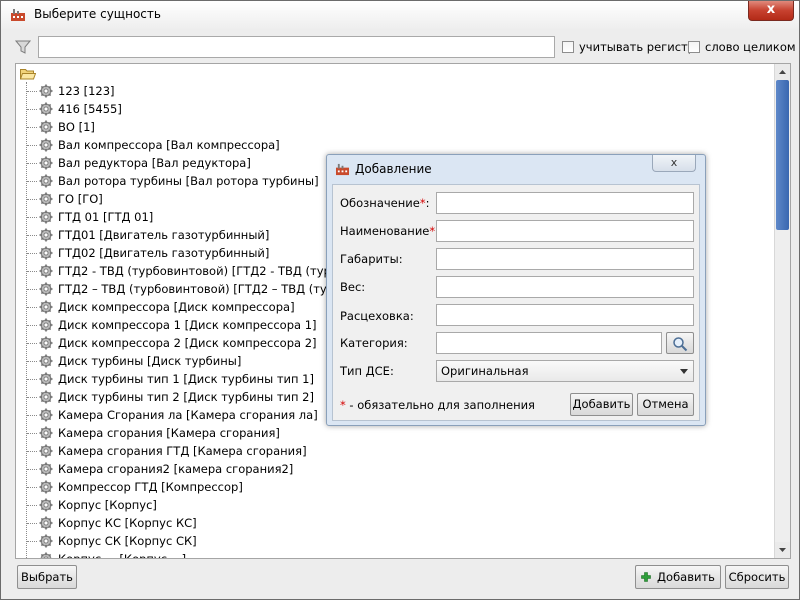 This screenshot has width=800, height=600. I want to click on category-field, so click(549, 343).